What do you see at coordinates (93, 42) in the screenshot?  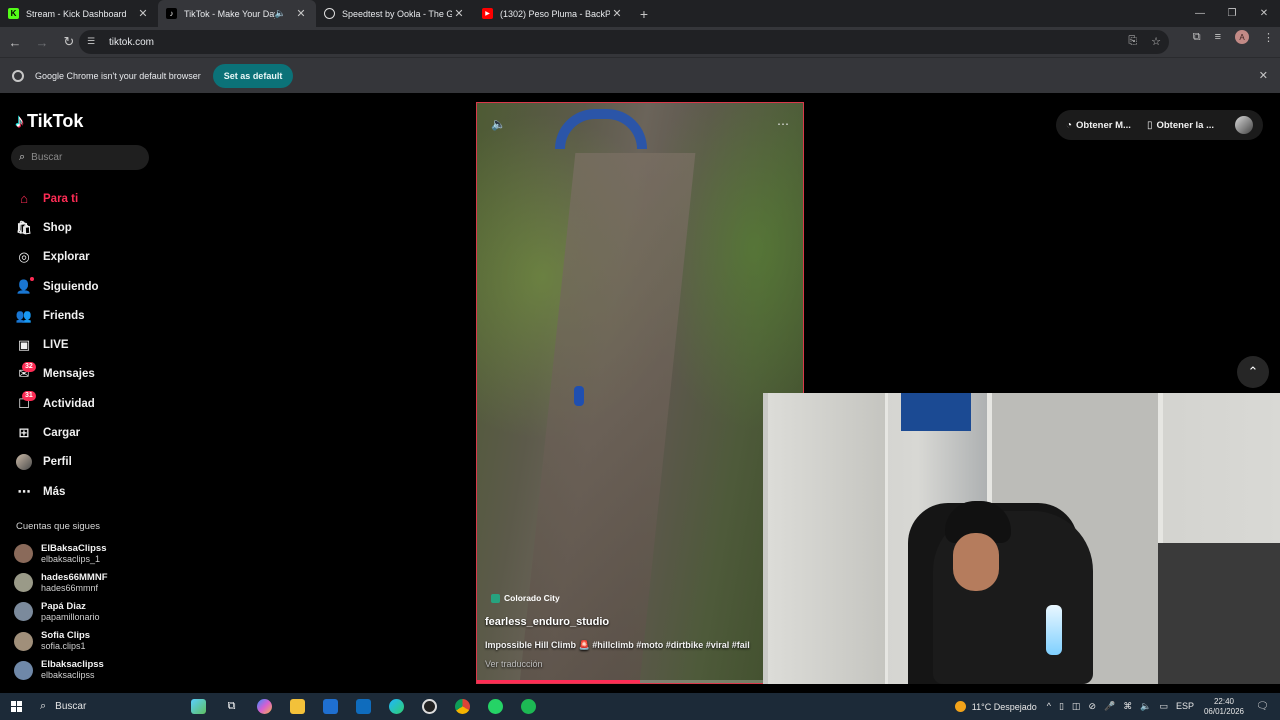 I see `site-info-icon: ☰` at bounding box center [93, 42].